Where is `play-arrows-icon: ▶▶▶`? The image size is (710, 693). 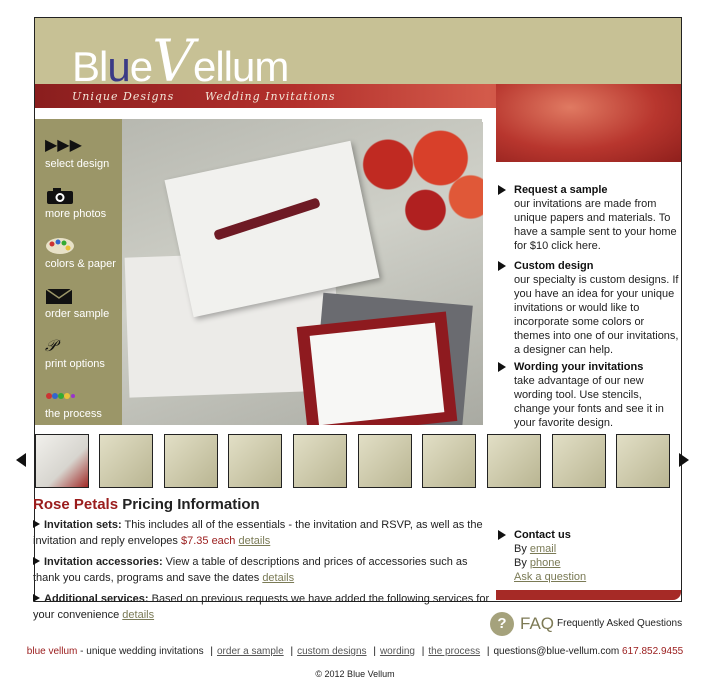 play-arrows-icon: ▶▶▶ is located at coordinates (63, 145).